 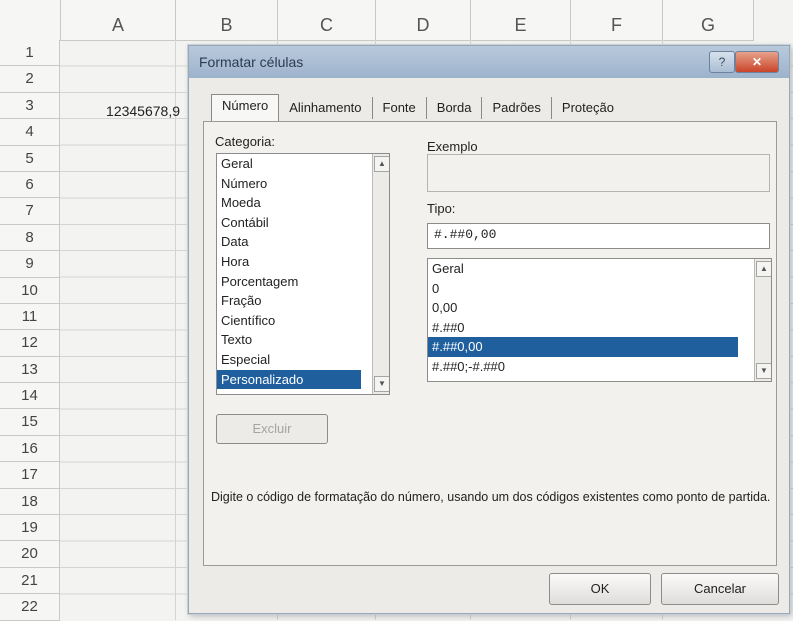 I want to click on tab-protecao: Proteção, so click(x=588, y=108).